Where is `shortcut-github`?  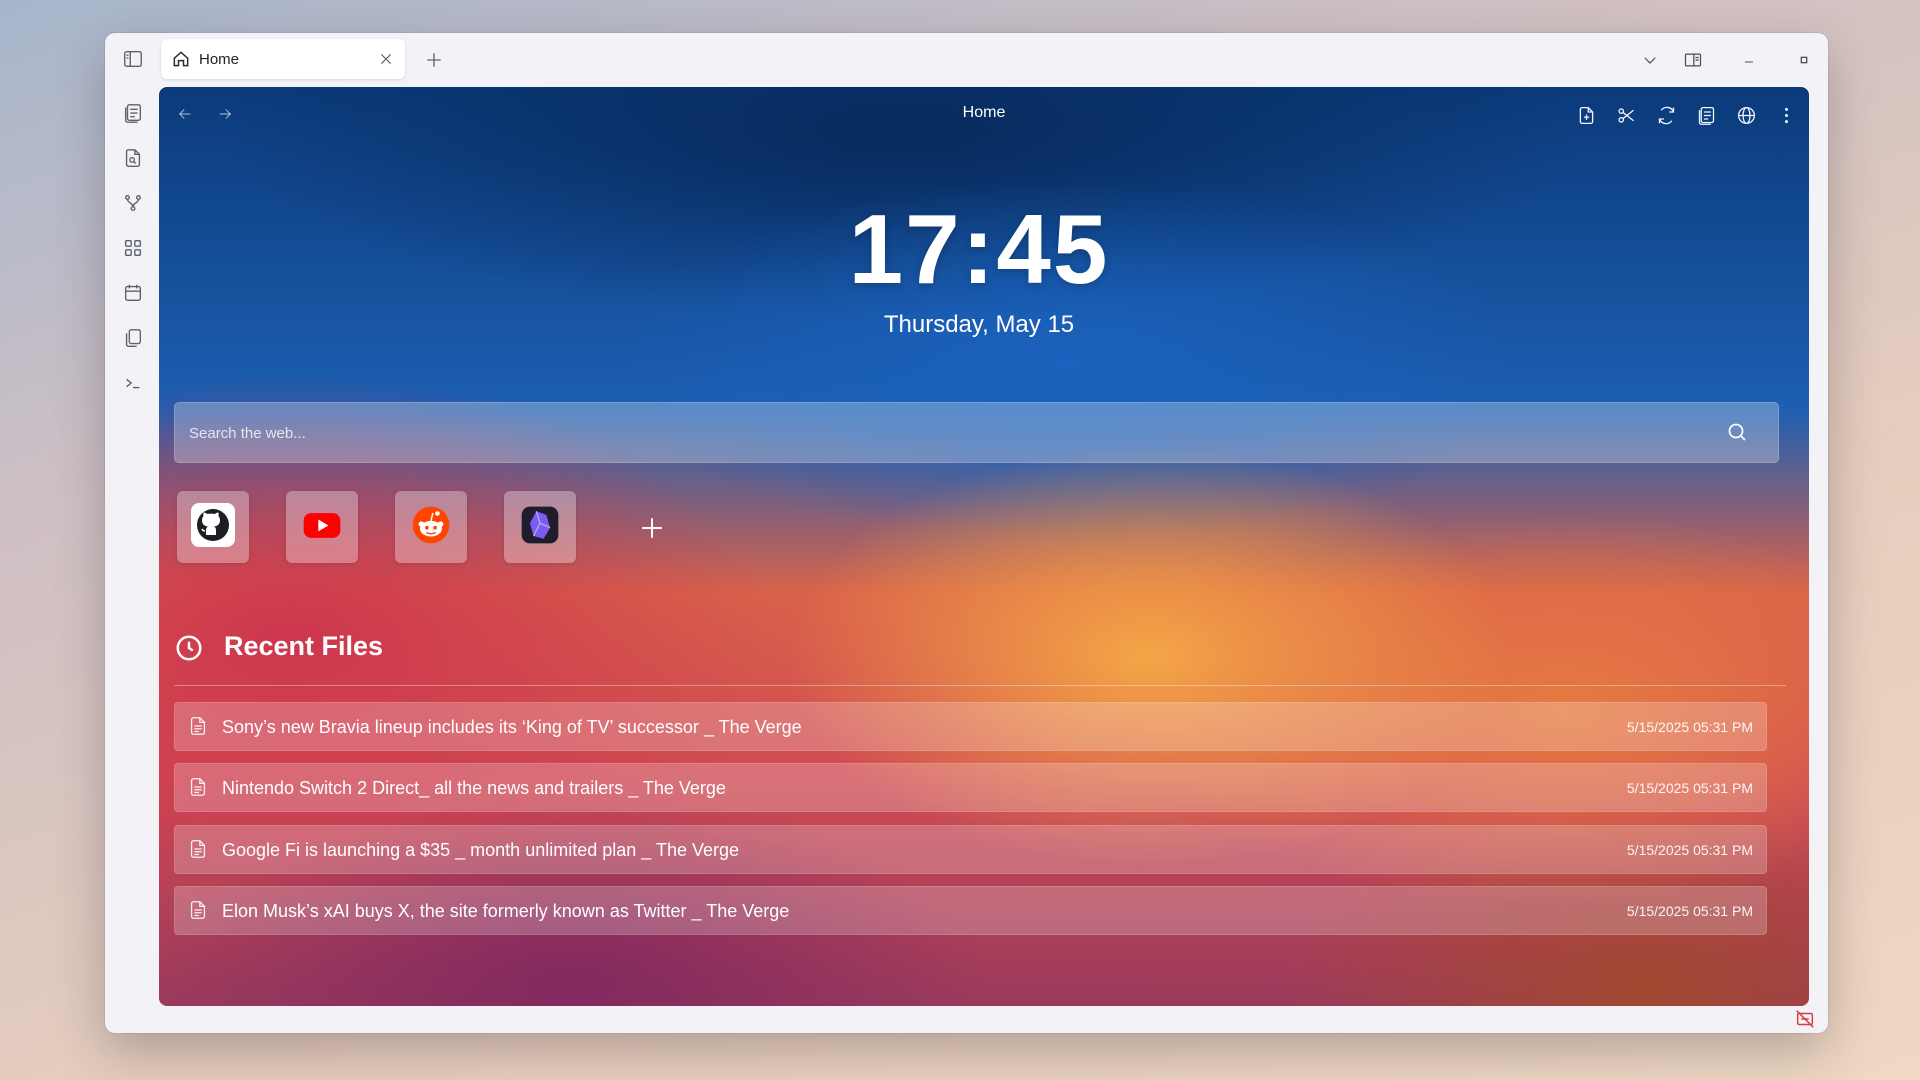 shortcut-github is located at coordinates (213, 527).